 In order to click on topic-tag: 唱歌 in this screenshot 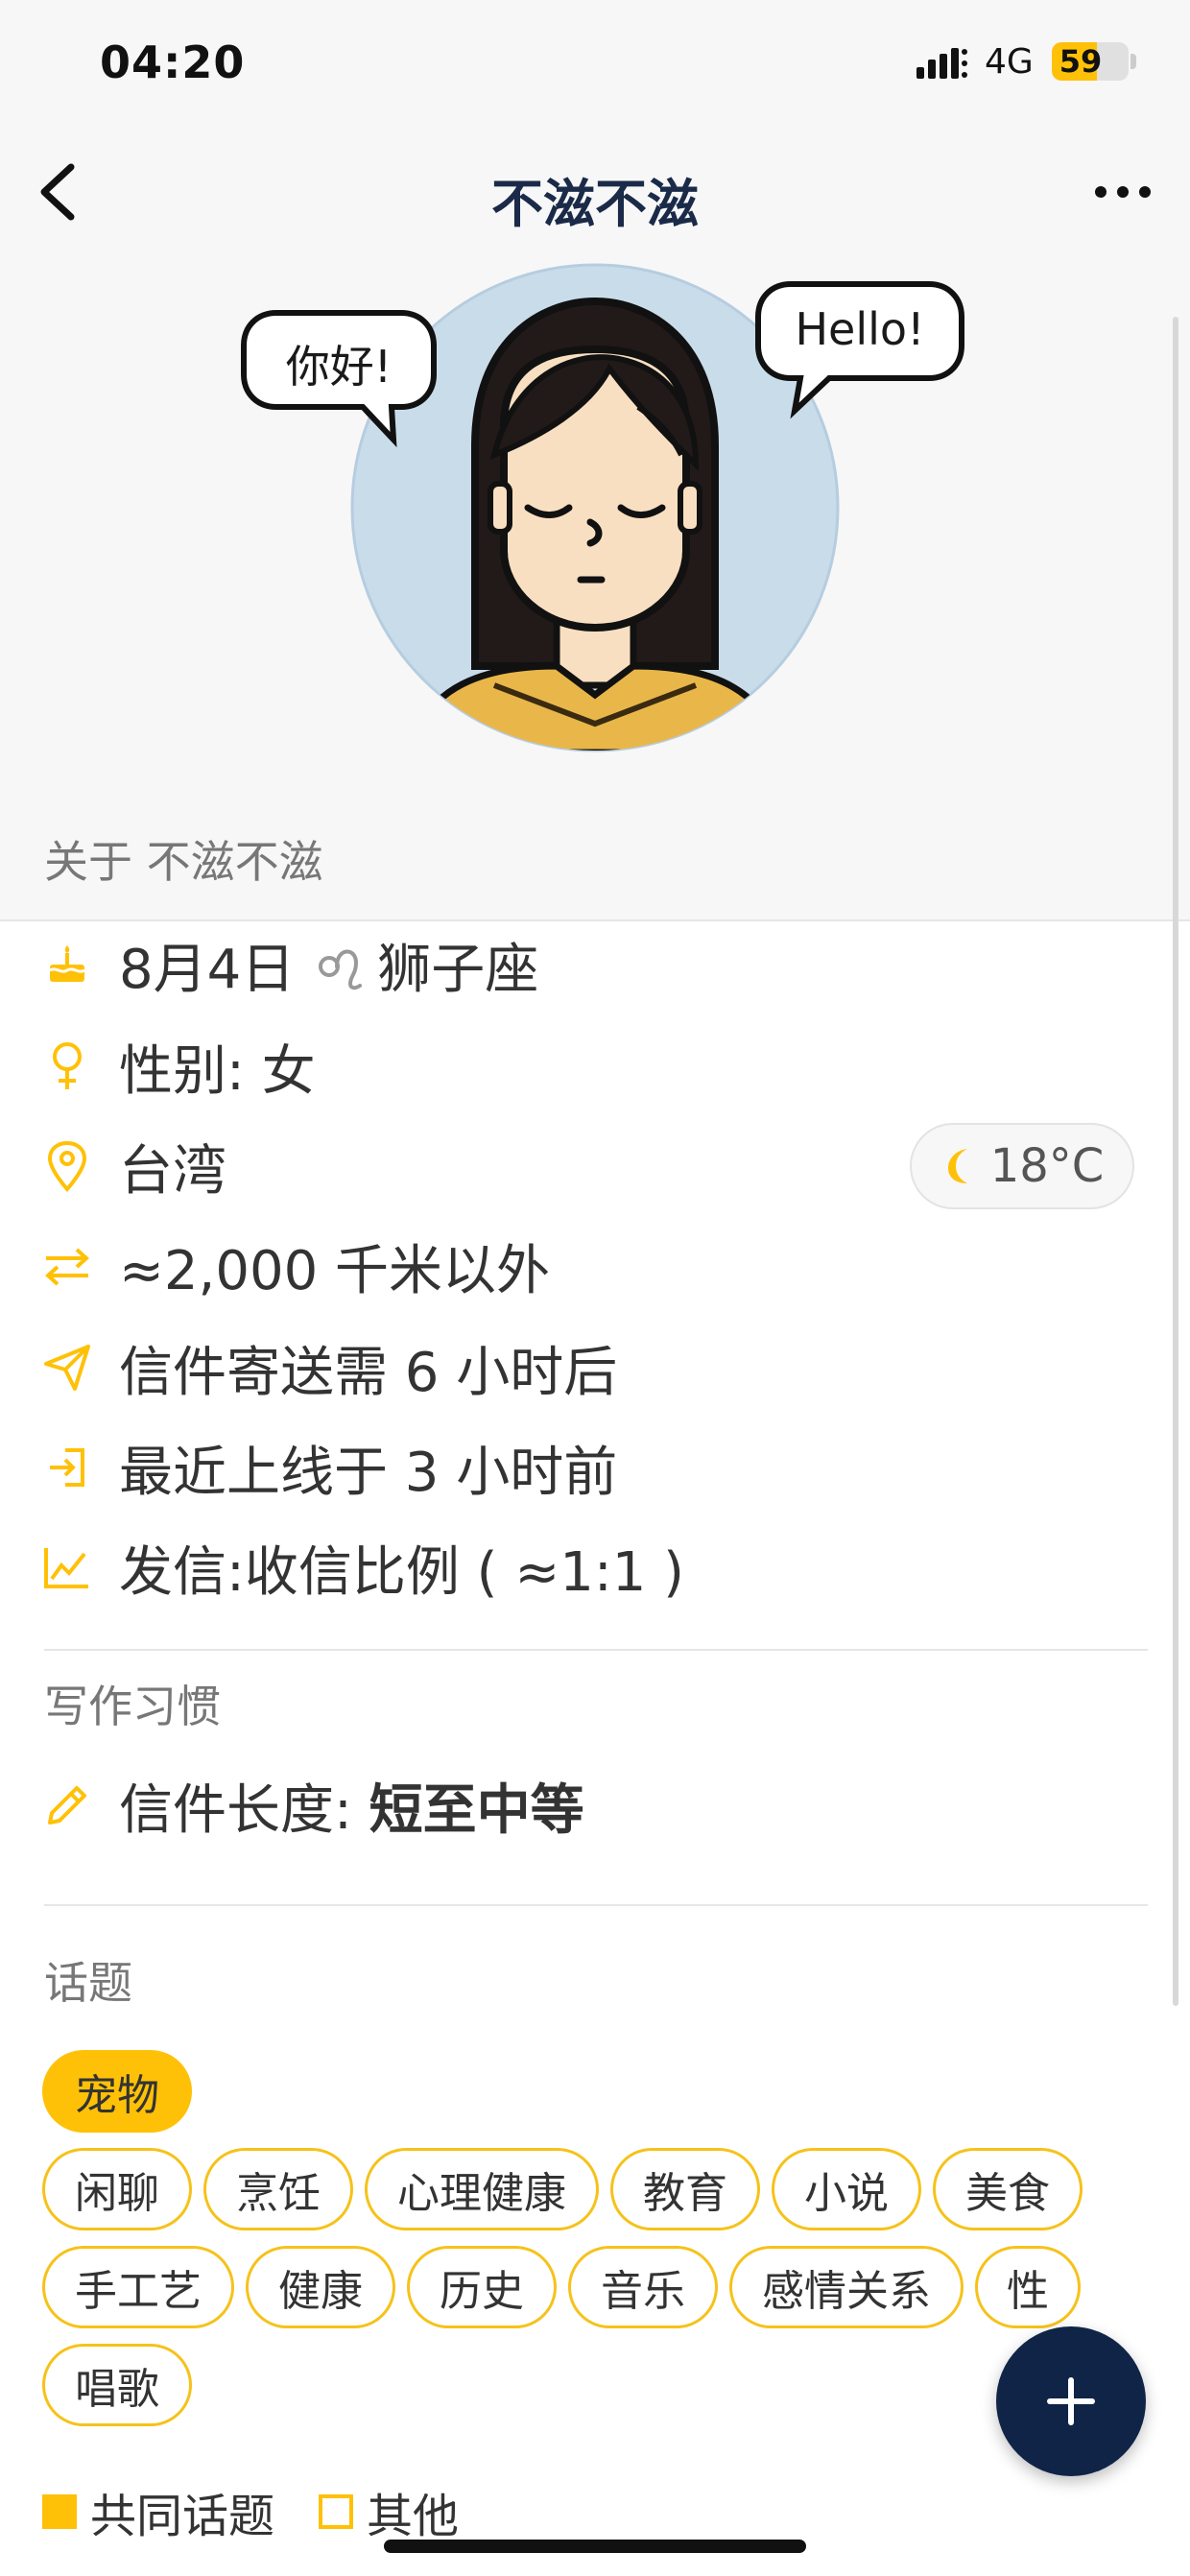, I will do `click(117, 2385)`.